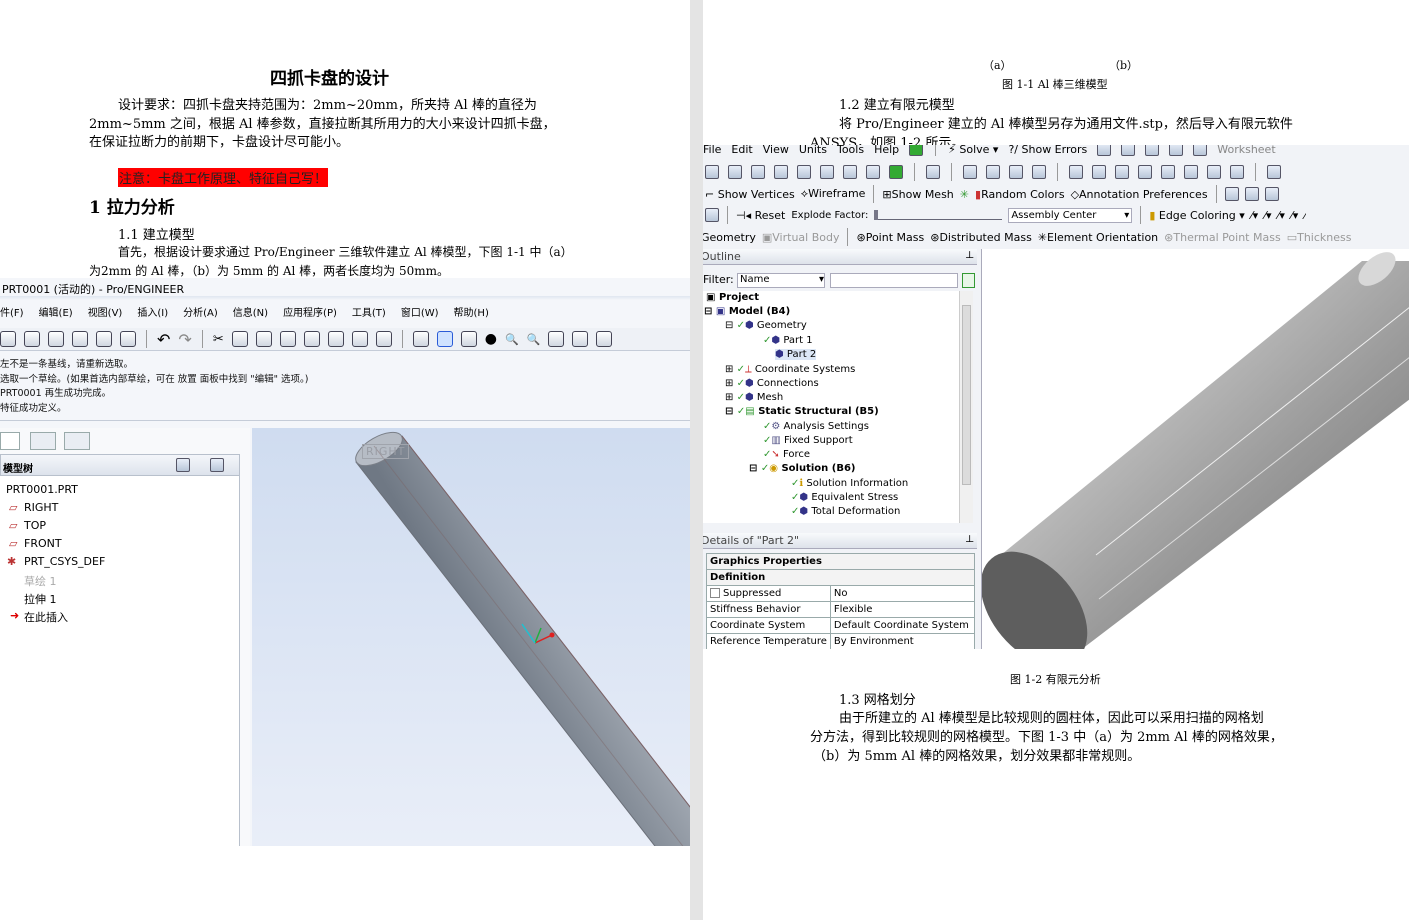 This screenshot has height=920, width=1409. Describe the element at coordinates (902, 609) in the screenshot. I see `detail-value: Flexible` at that location.